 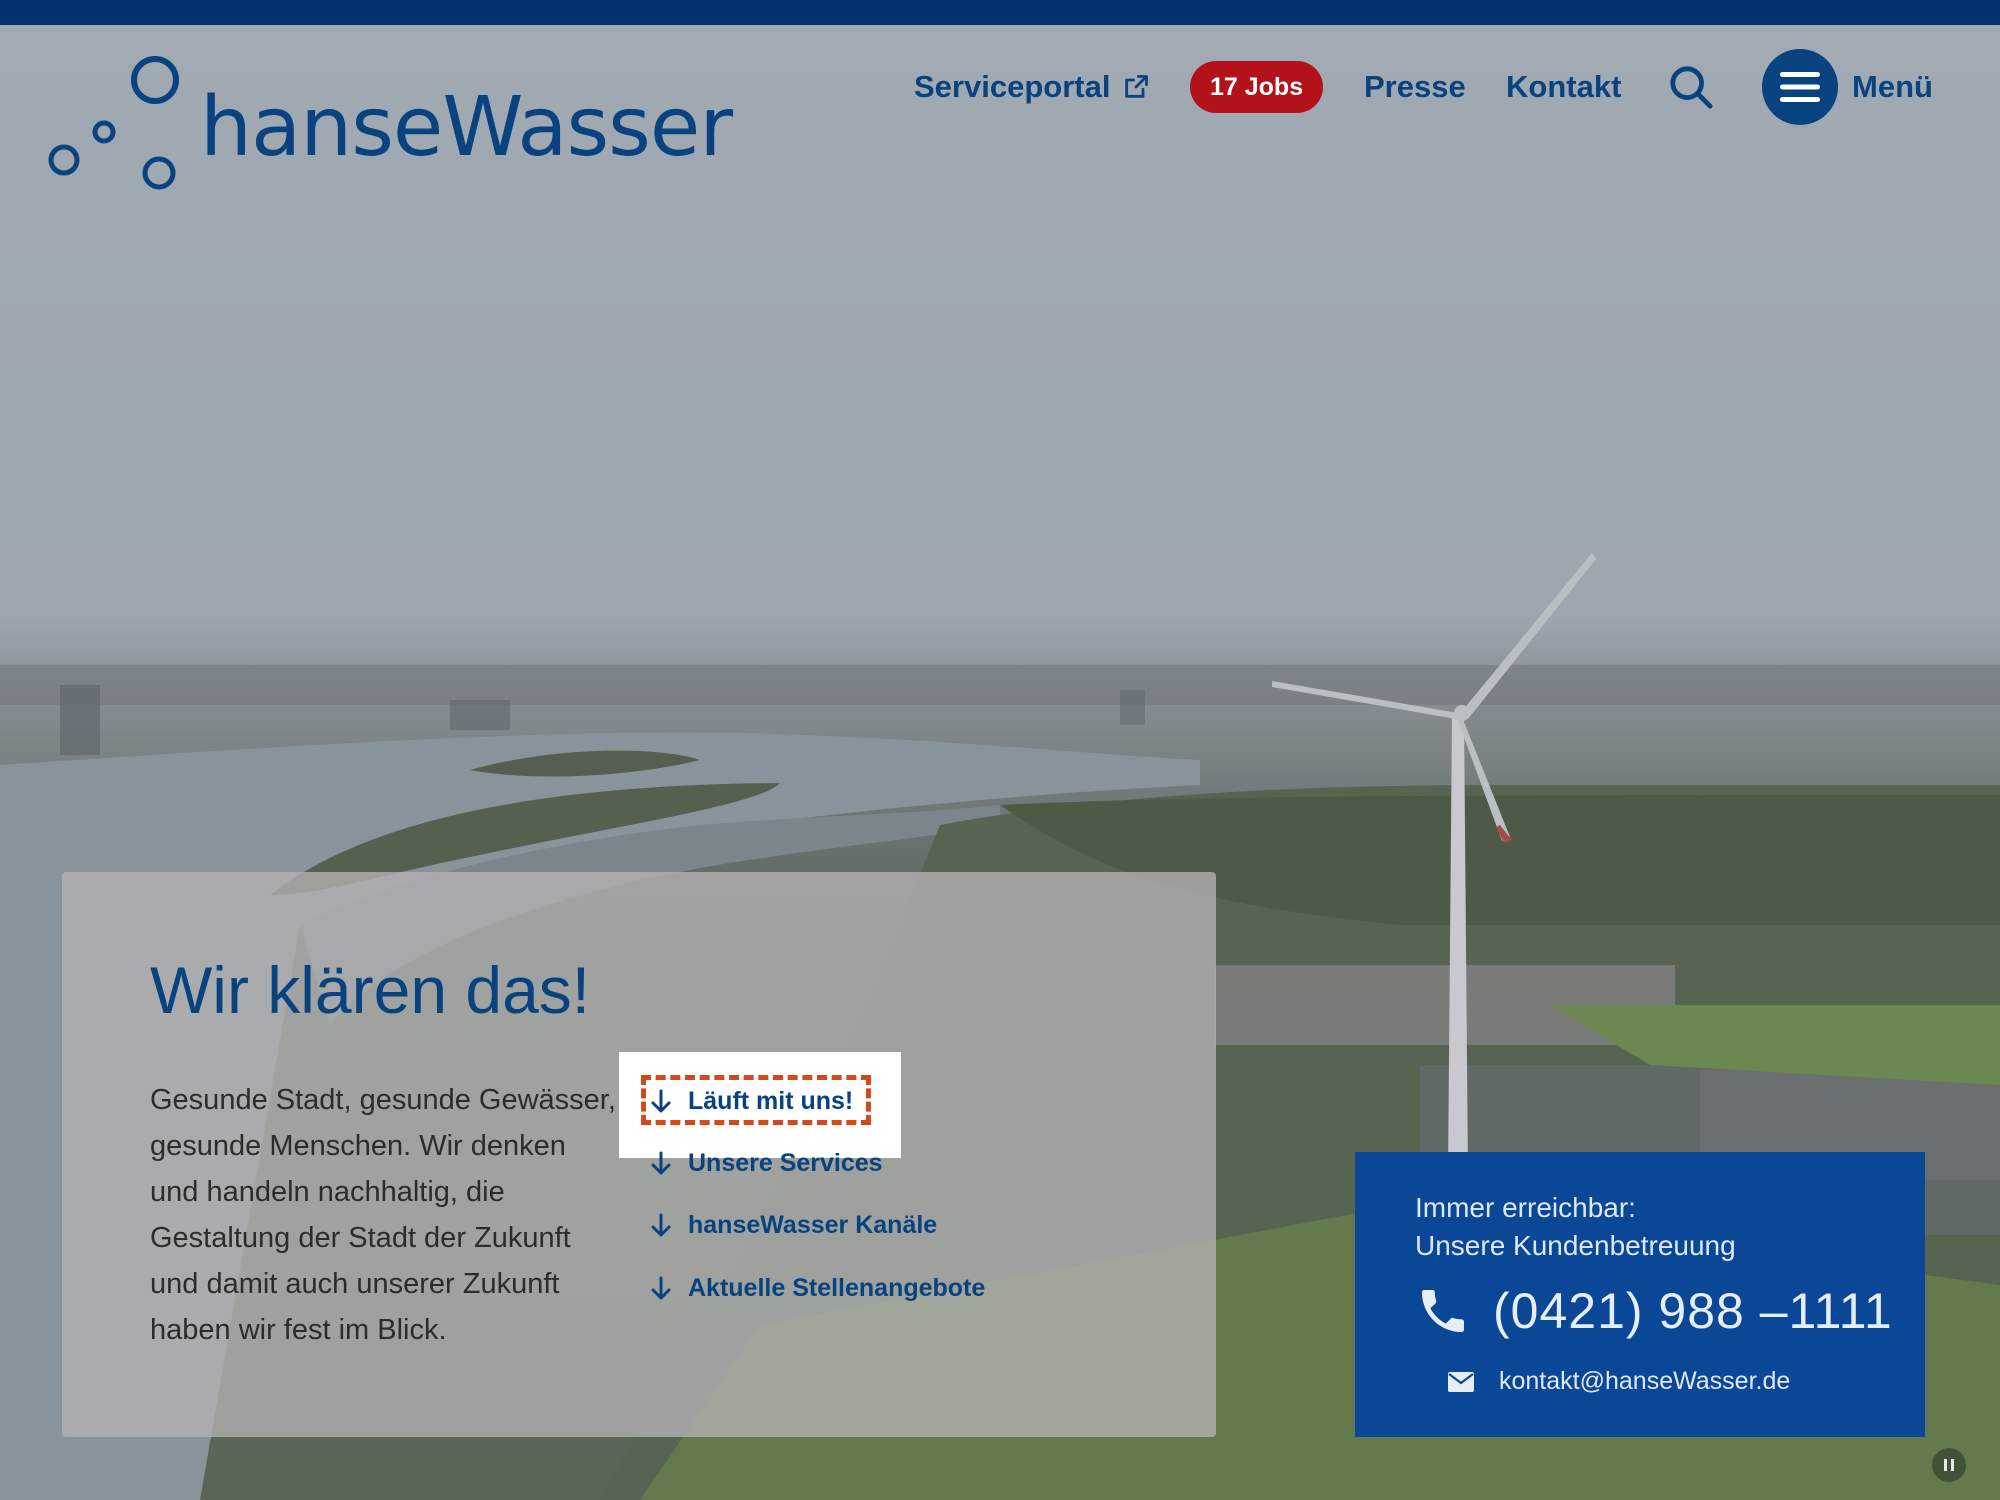 What do you see at coordinates (771, 1101) in the screenshot?
I see `link-label: Läuft mit uns!` at bounding box center [771, 1101].